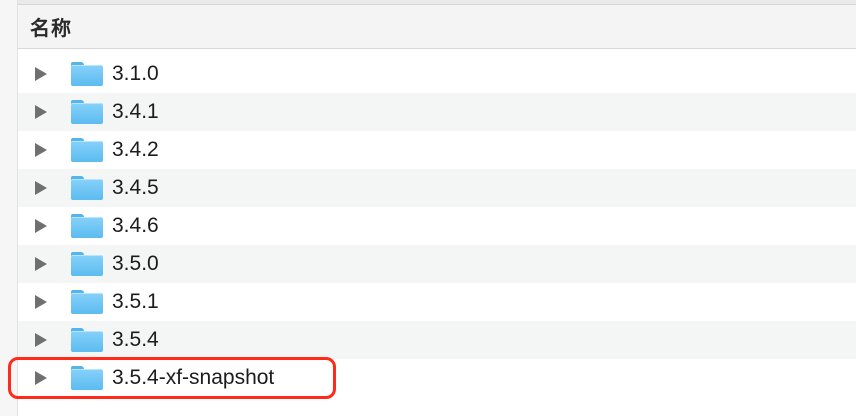  Describe the element at coordinates (437, 226) in the screenshot. I see `list-item: 3.4.6` at that location.